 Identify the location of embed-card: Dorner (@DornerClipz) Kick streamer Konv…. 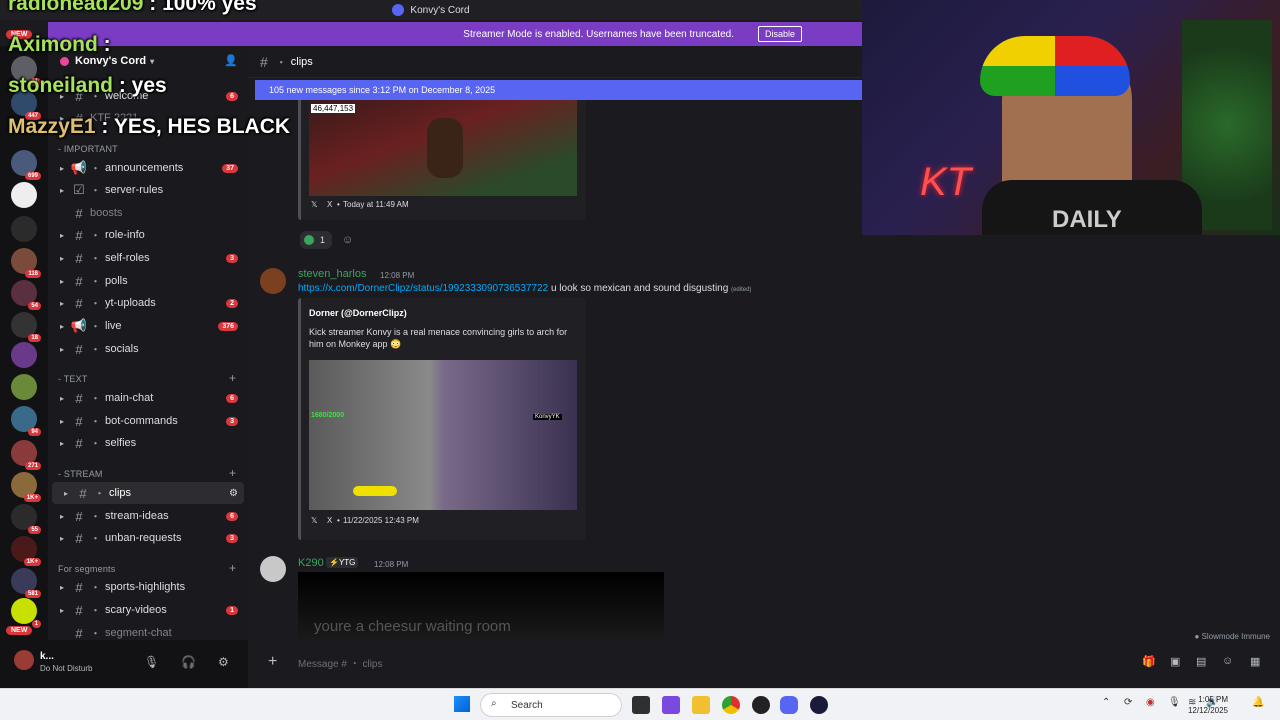
(442, 419).